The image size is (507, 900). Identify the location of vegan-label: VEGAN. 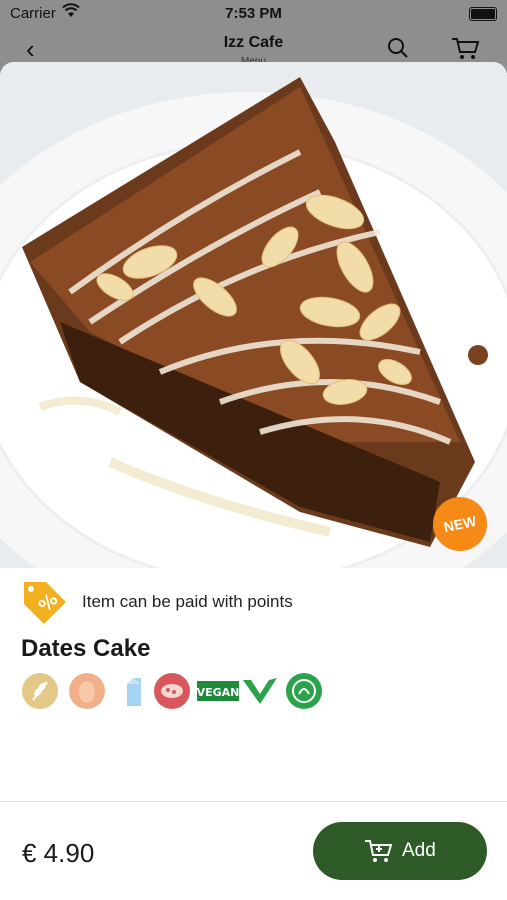
(218, 692).